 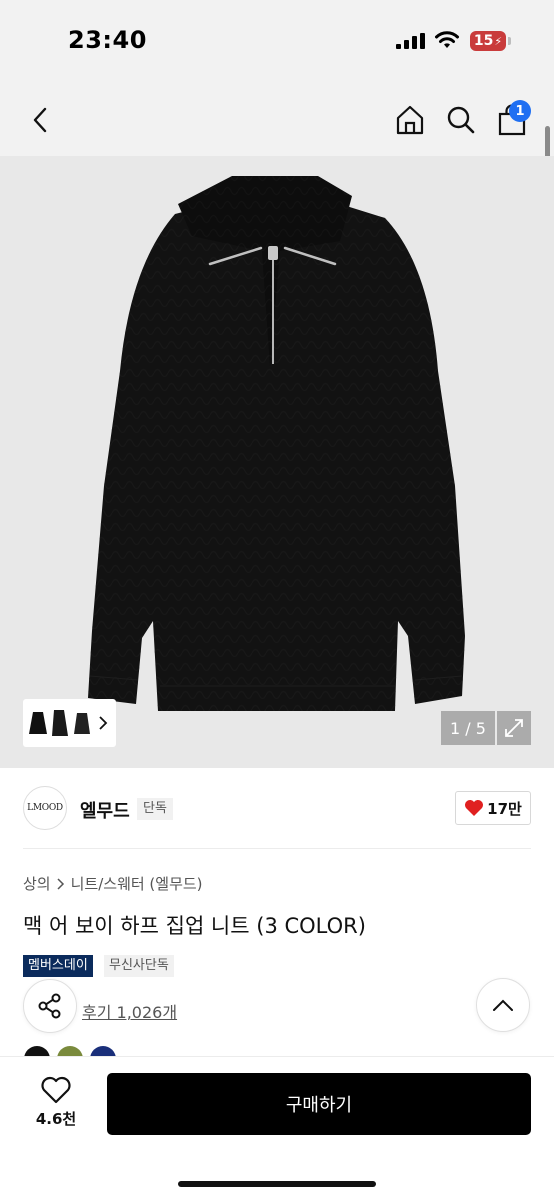 What do you see at coordinates (60, 723) in the screenshot?
I see `thumbnail-side` at bounding box center [60, 723].